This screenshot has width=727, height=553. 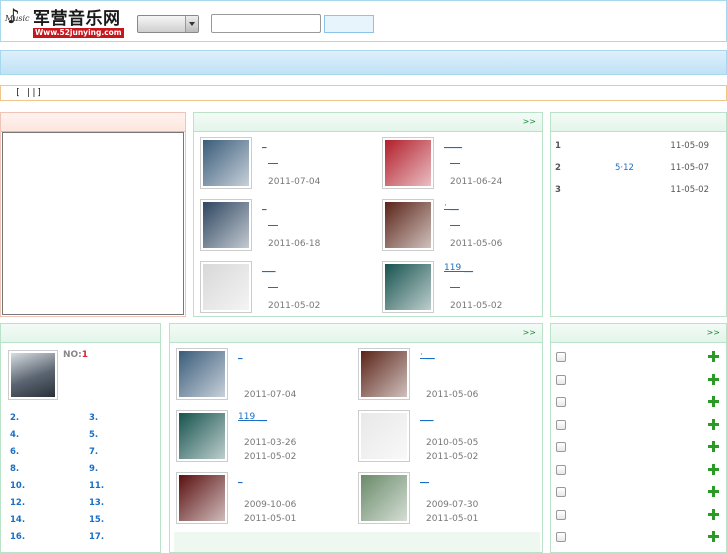 What do you see at coordinates (558, 168) in the screenshot?
I see `rank-number: 2` at bounding box center [558, 168].